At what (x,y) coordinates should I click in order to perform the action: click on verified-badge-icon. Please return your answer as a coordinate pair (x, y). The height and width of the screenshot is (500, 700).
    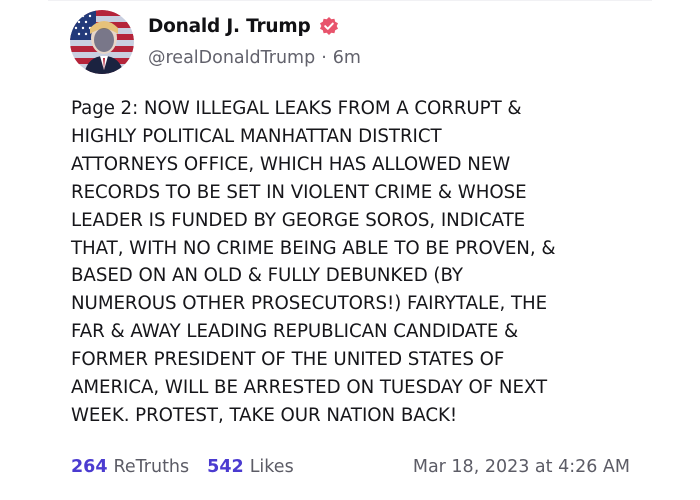
    Looking at the image, I should click on (329, 26).